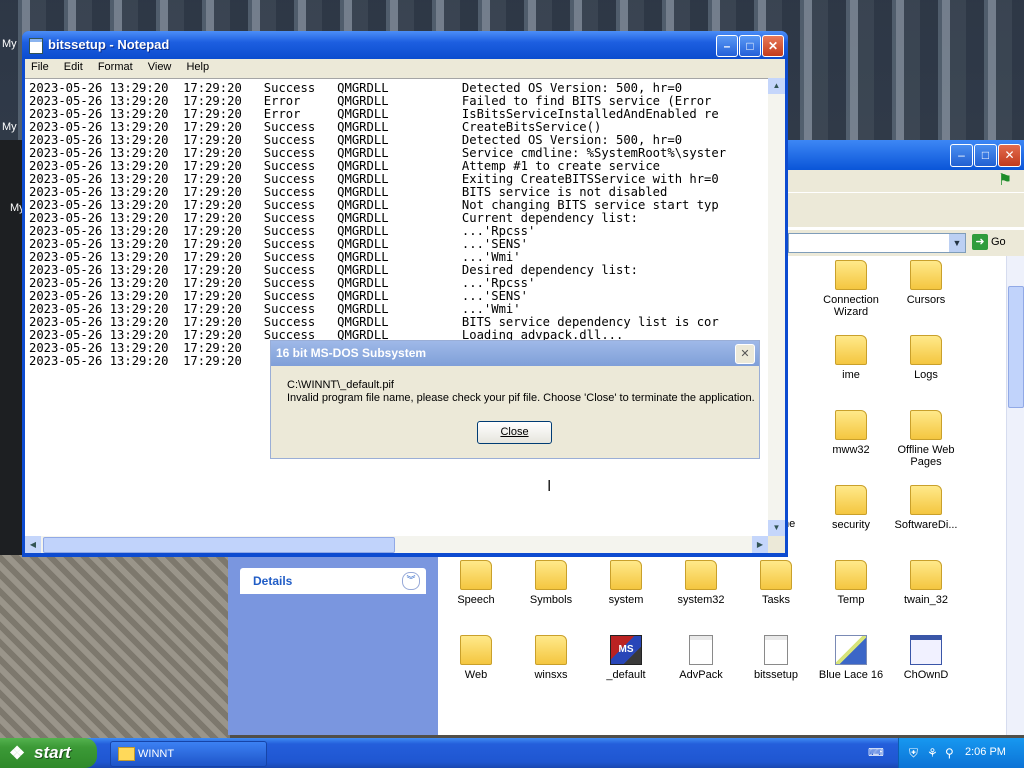 The height and width of the screenshot is (768, 1024). Describe the element at coordinates (188, 754) in the screenshot. I see `taskbar-item-winnt: WINNT` at that location.